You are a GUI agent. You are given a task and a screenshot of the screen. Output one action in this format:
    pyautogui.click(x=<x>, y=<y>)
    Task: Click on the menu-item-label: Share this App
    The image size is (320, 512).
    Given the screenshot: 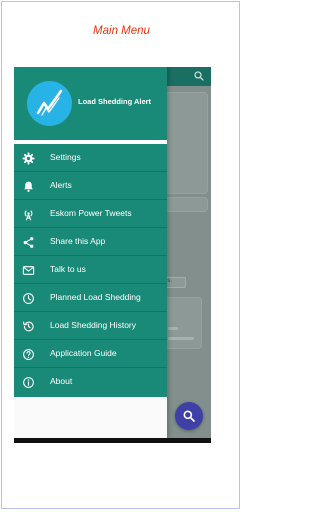 What is the action you would take?
    pyautogui.click(x=78, y=241)
    